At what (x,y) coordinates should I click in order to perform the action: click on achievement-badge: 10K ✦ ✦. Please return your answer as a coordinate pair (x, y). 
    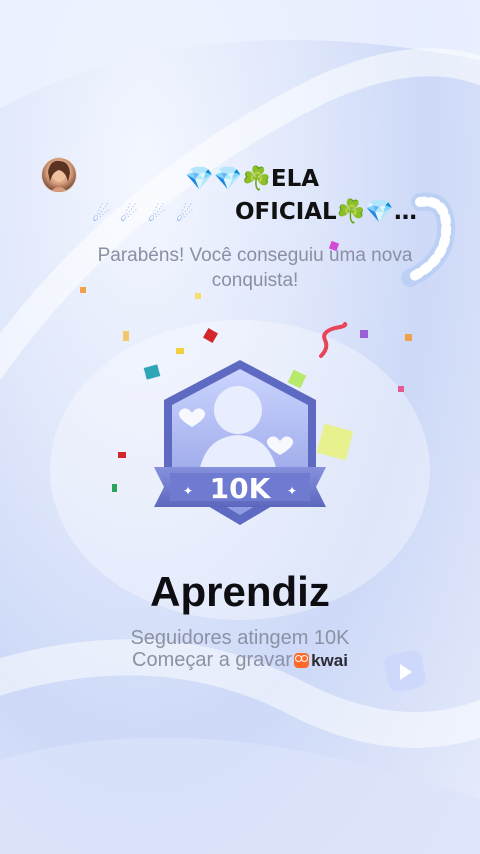
    Looking at the image, I should click on (240, 445).